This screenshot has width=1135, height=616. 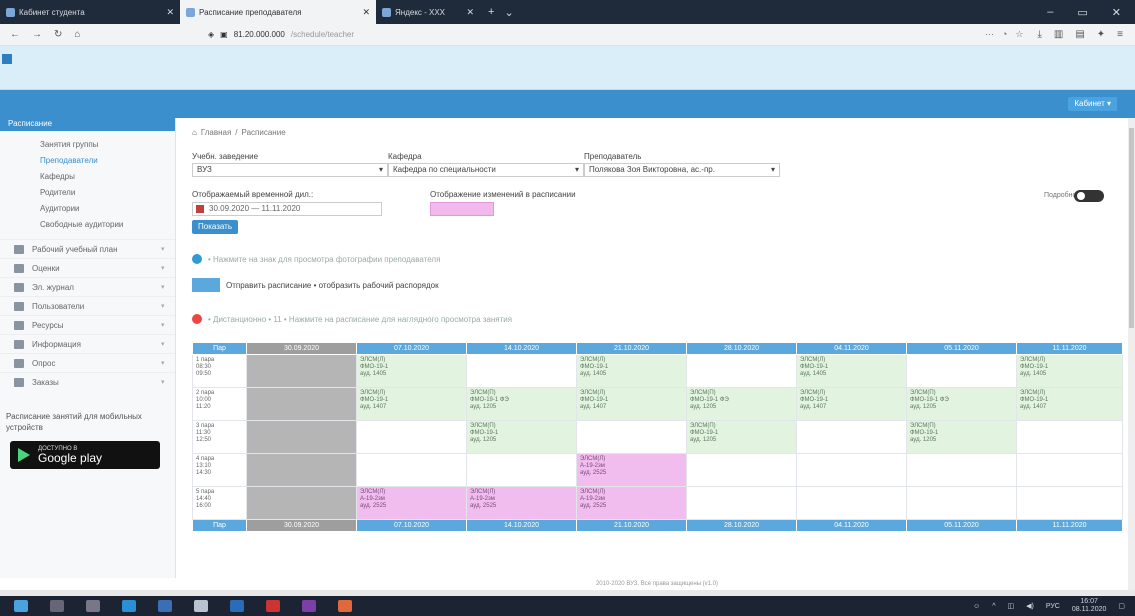 I want to click on vertical-scrollbar, so click(x=1131, y=354).